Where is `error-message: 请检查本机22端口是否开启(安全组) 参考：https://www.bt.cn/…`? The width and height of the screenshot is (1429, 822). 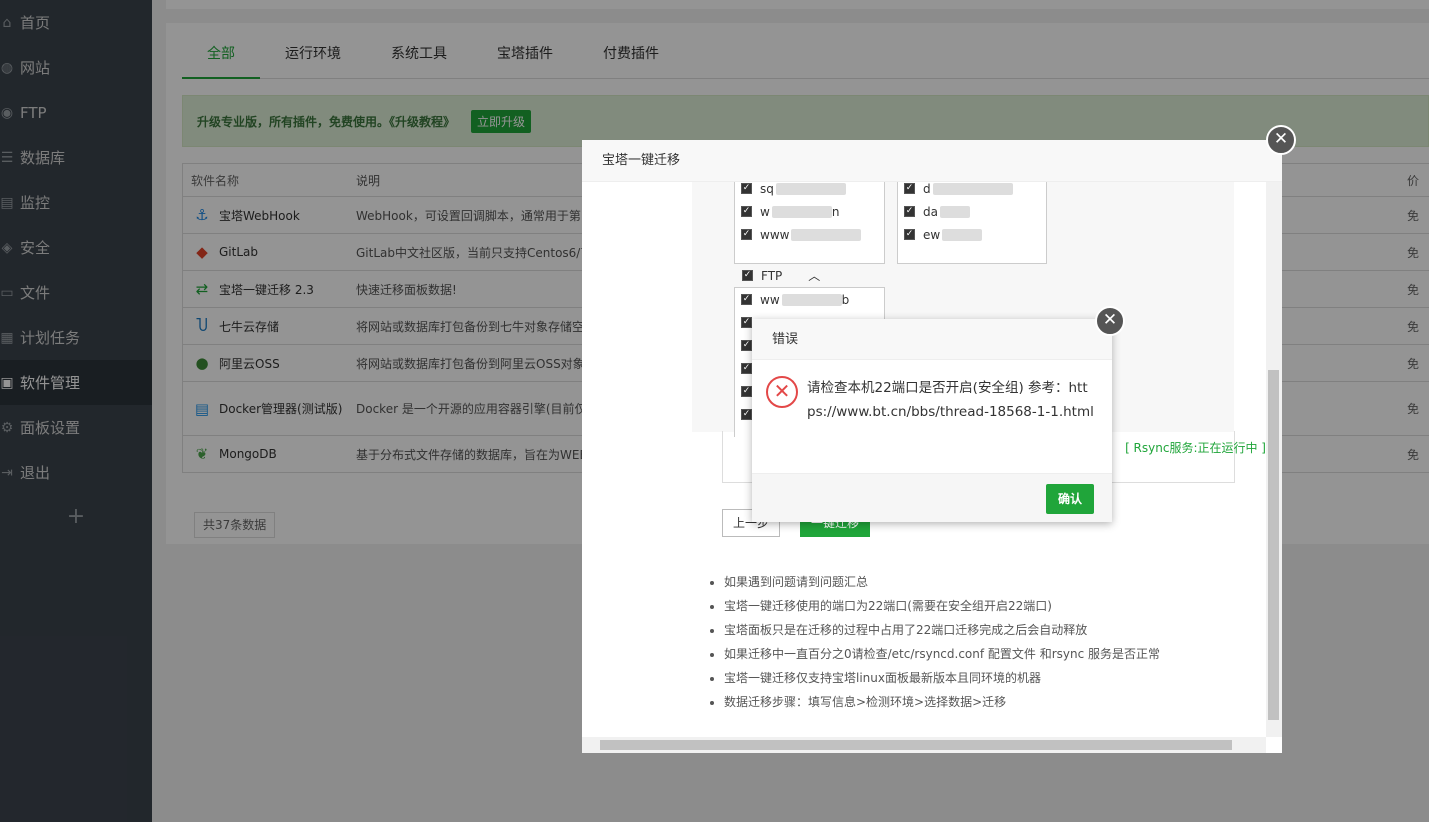 error-message: 请检查本机22端口是否开启(安全组) 参考：https://www.bt.cn/… is located at coordinates (950, 400).